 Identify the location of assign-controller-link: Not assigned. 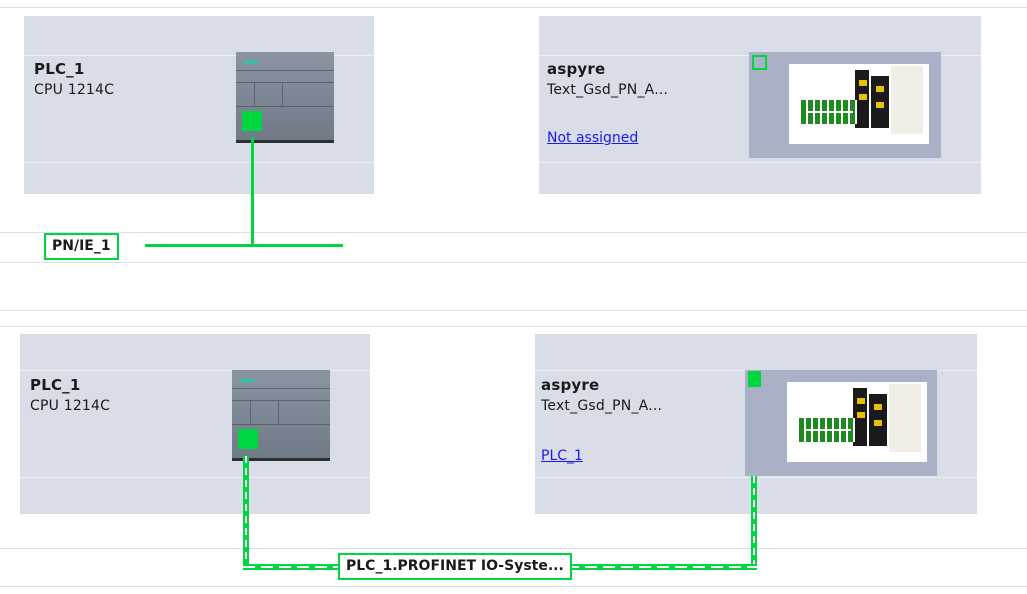
(592, 138).